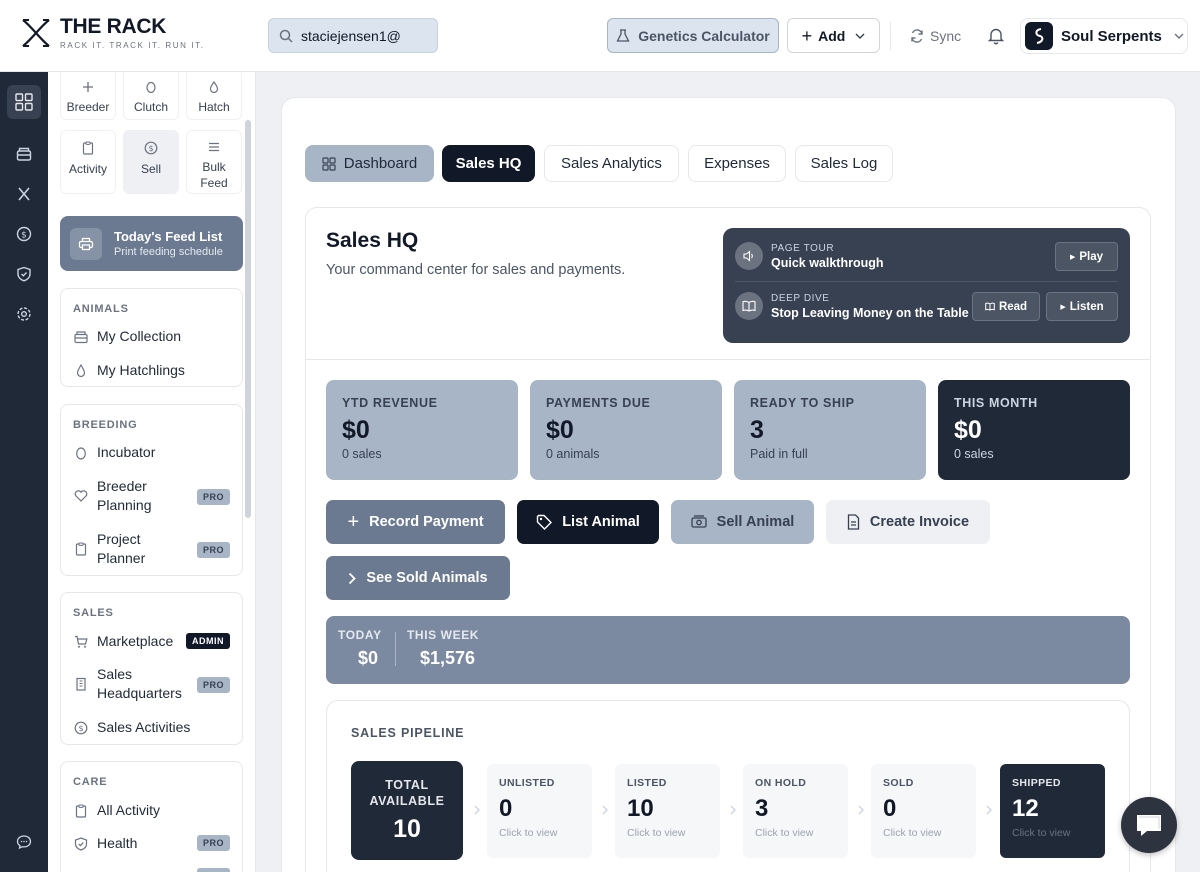 The image size is (1200, 872). I want to click on chat-bubble-icon, so click(24, 842).